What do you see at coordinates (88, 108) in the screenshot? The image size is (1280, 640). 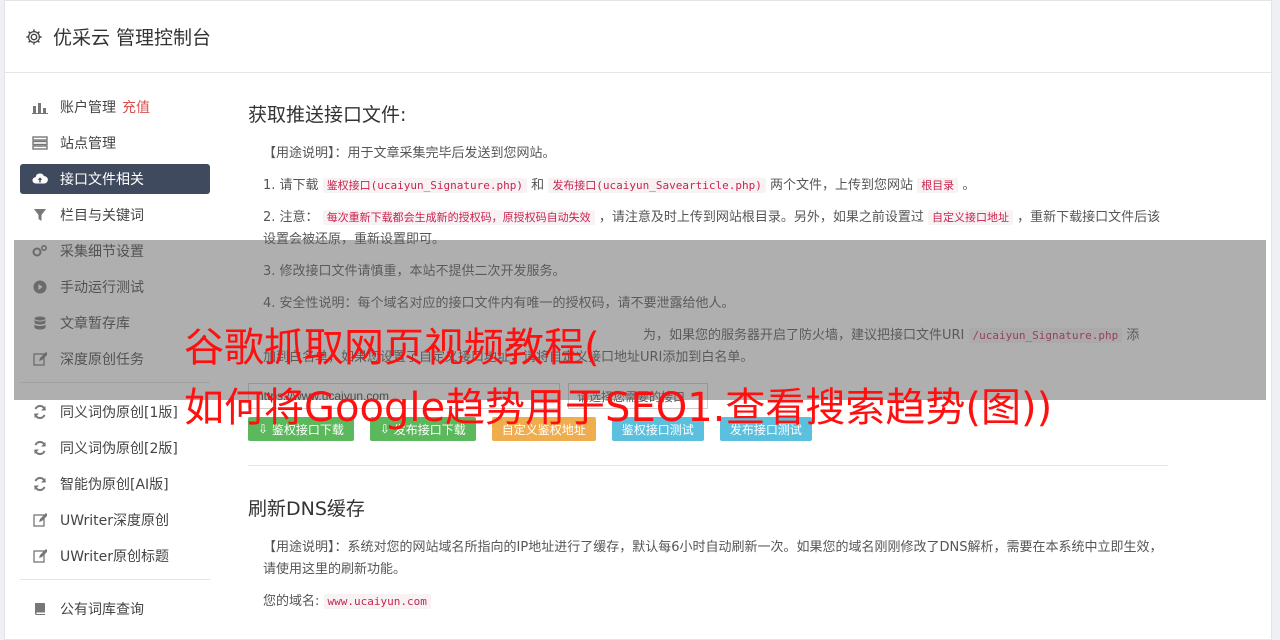 I see `sidebar-item-label: 账户管理` at bounding box center [88, 108].